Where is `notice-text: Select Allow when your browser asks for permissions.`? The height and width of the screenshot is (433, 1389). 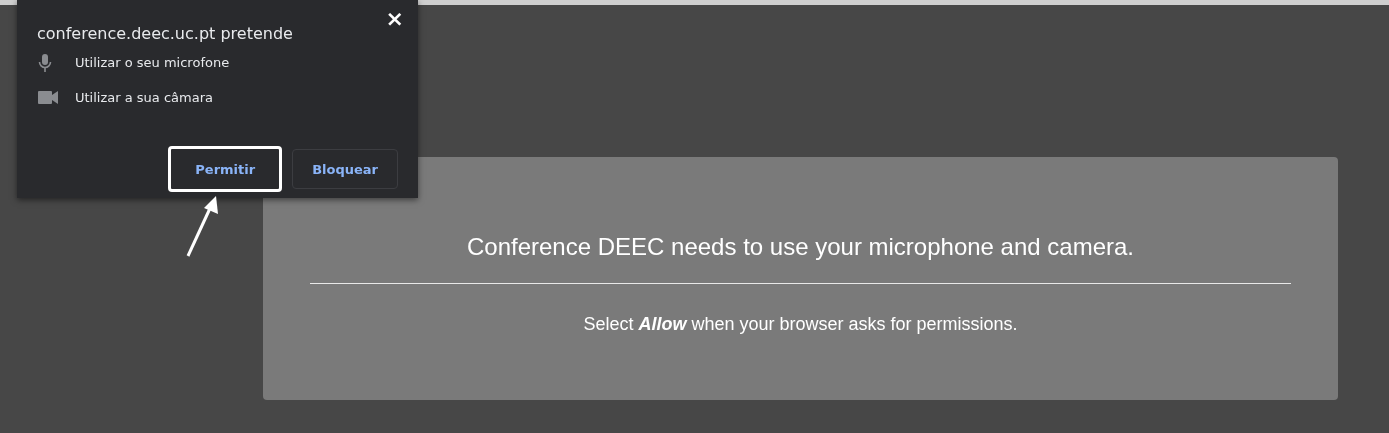 notice-text: Select Allow when your browser asks for permissions. is located at coordinates (800, 324).